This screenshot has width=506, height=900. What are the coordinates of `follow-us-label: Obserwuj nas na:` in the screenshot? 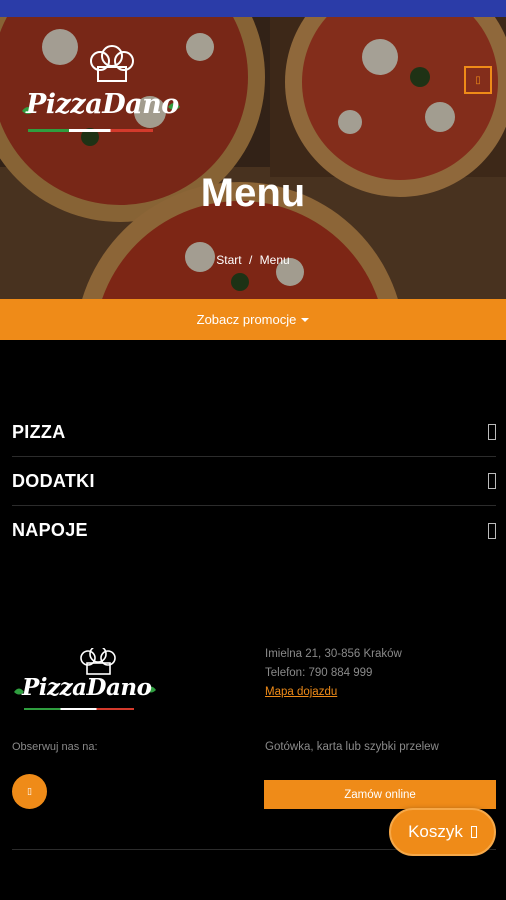 It's located at (55, 747).